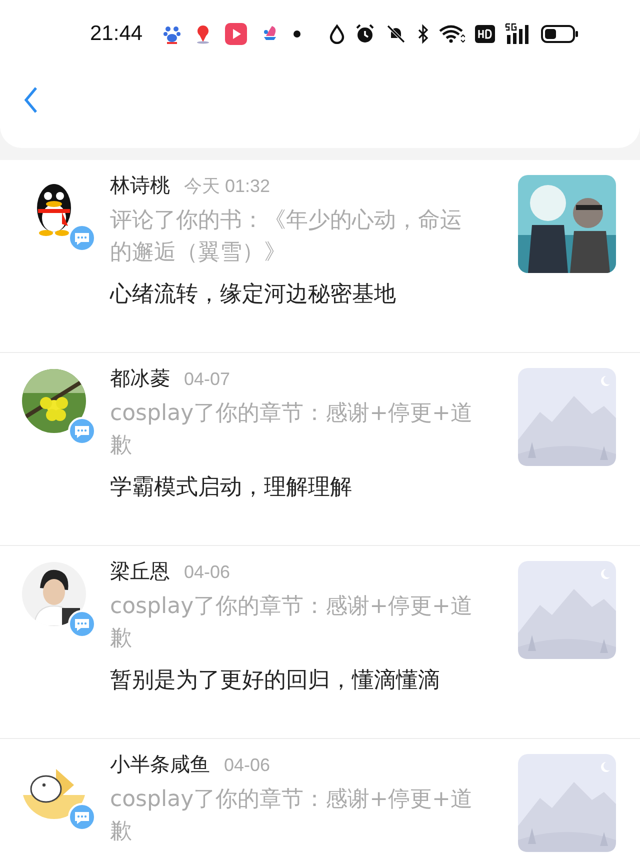 This screenshot has width=640, height=853. What do you see at coordinates (140, 378) in the screenshot?
I see `user-name: 都冰菱` at bounding box center [140, 378].